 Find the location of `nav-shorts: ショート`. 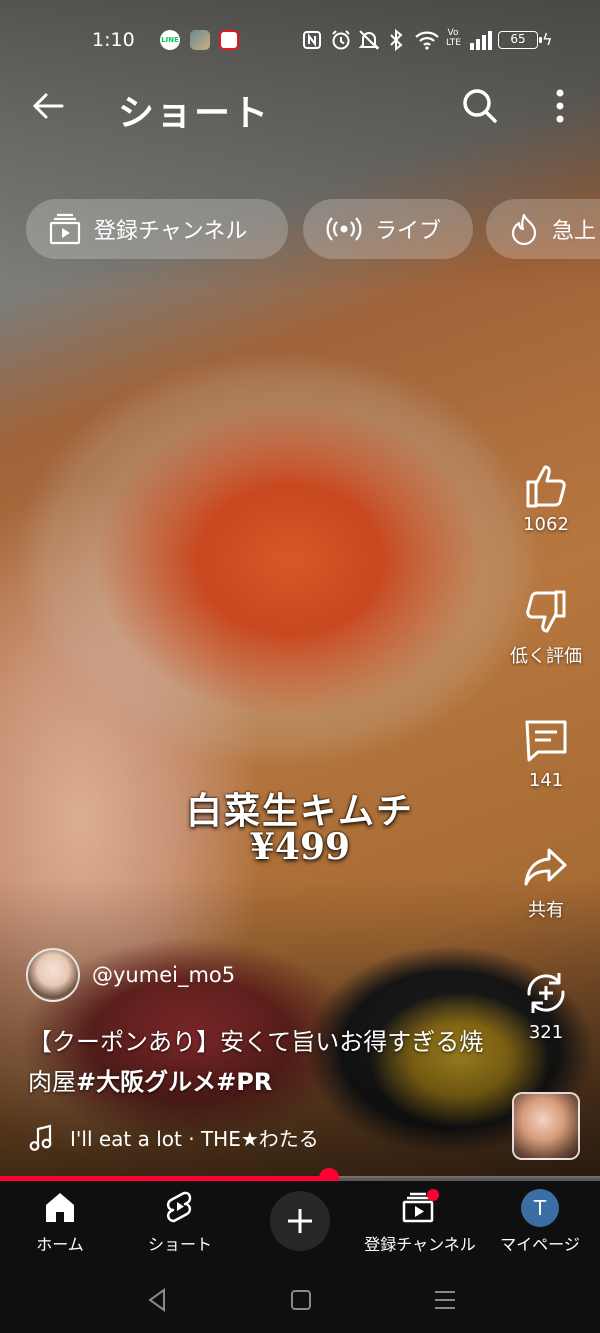

nav-shorts: ショート is located at coordinates (180, 1222).